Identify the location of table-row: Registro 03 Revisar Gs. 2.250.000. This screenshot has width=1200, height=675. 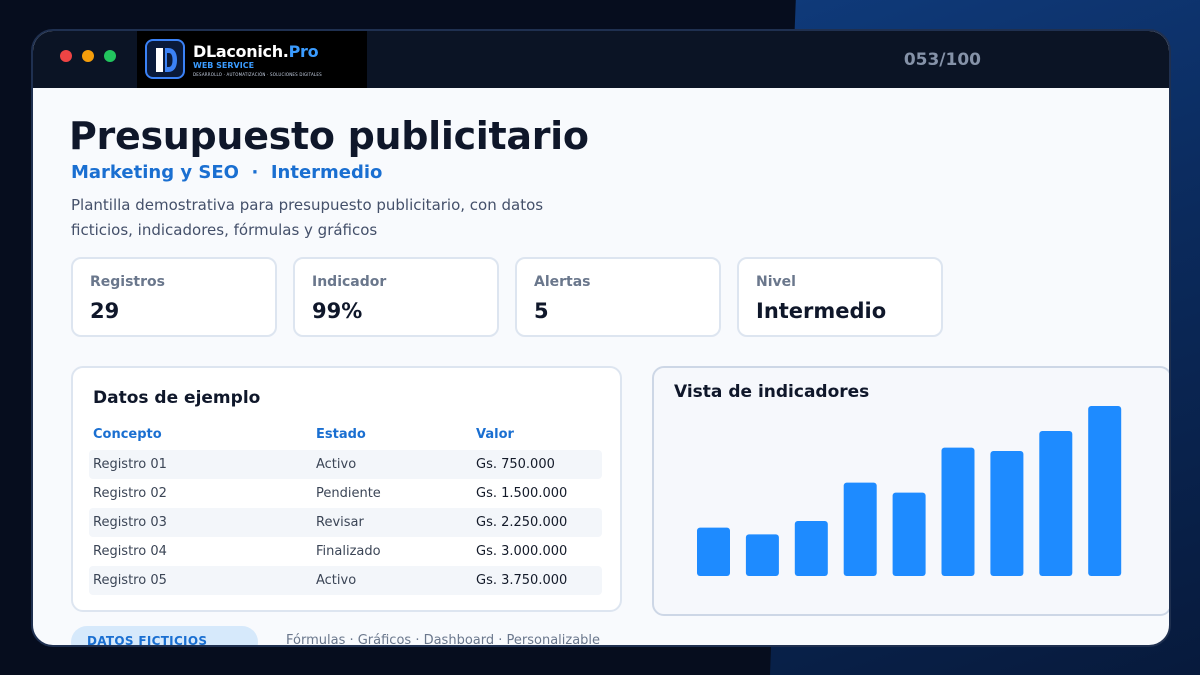
(345, 522).